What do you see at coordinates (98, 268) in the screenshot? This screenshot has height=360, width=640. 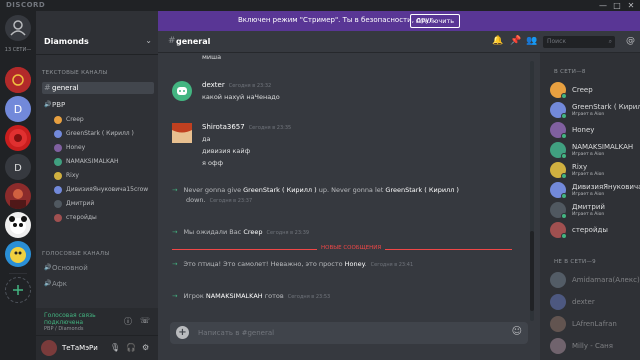 I see `voice-channel-main: 🔊 Основной` at bounding box center [98, 268].